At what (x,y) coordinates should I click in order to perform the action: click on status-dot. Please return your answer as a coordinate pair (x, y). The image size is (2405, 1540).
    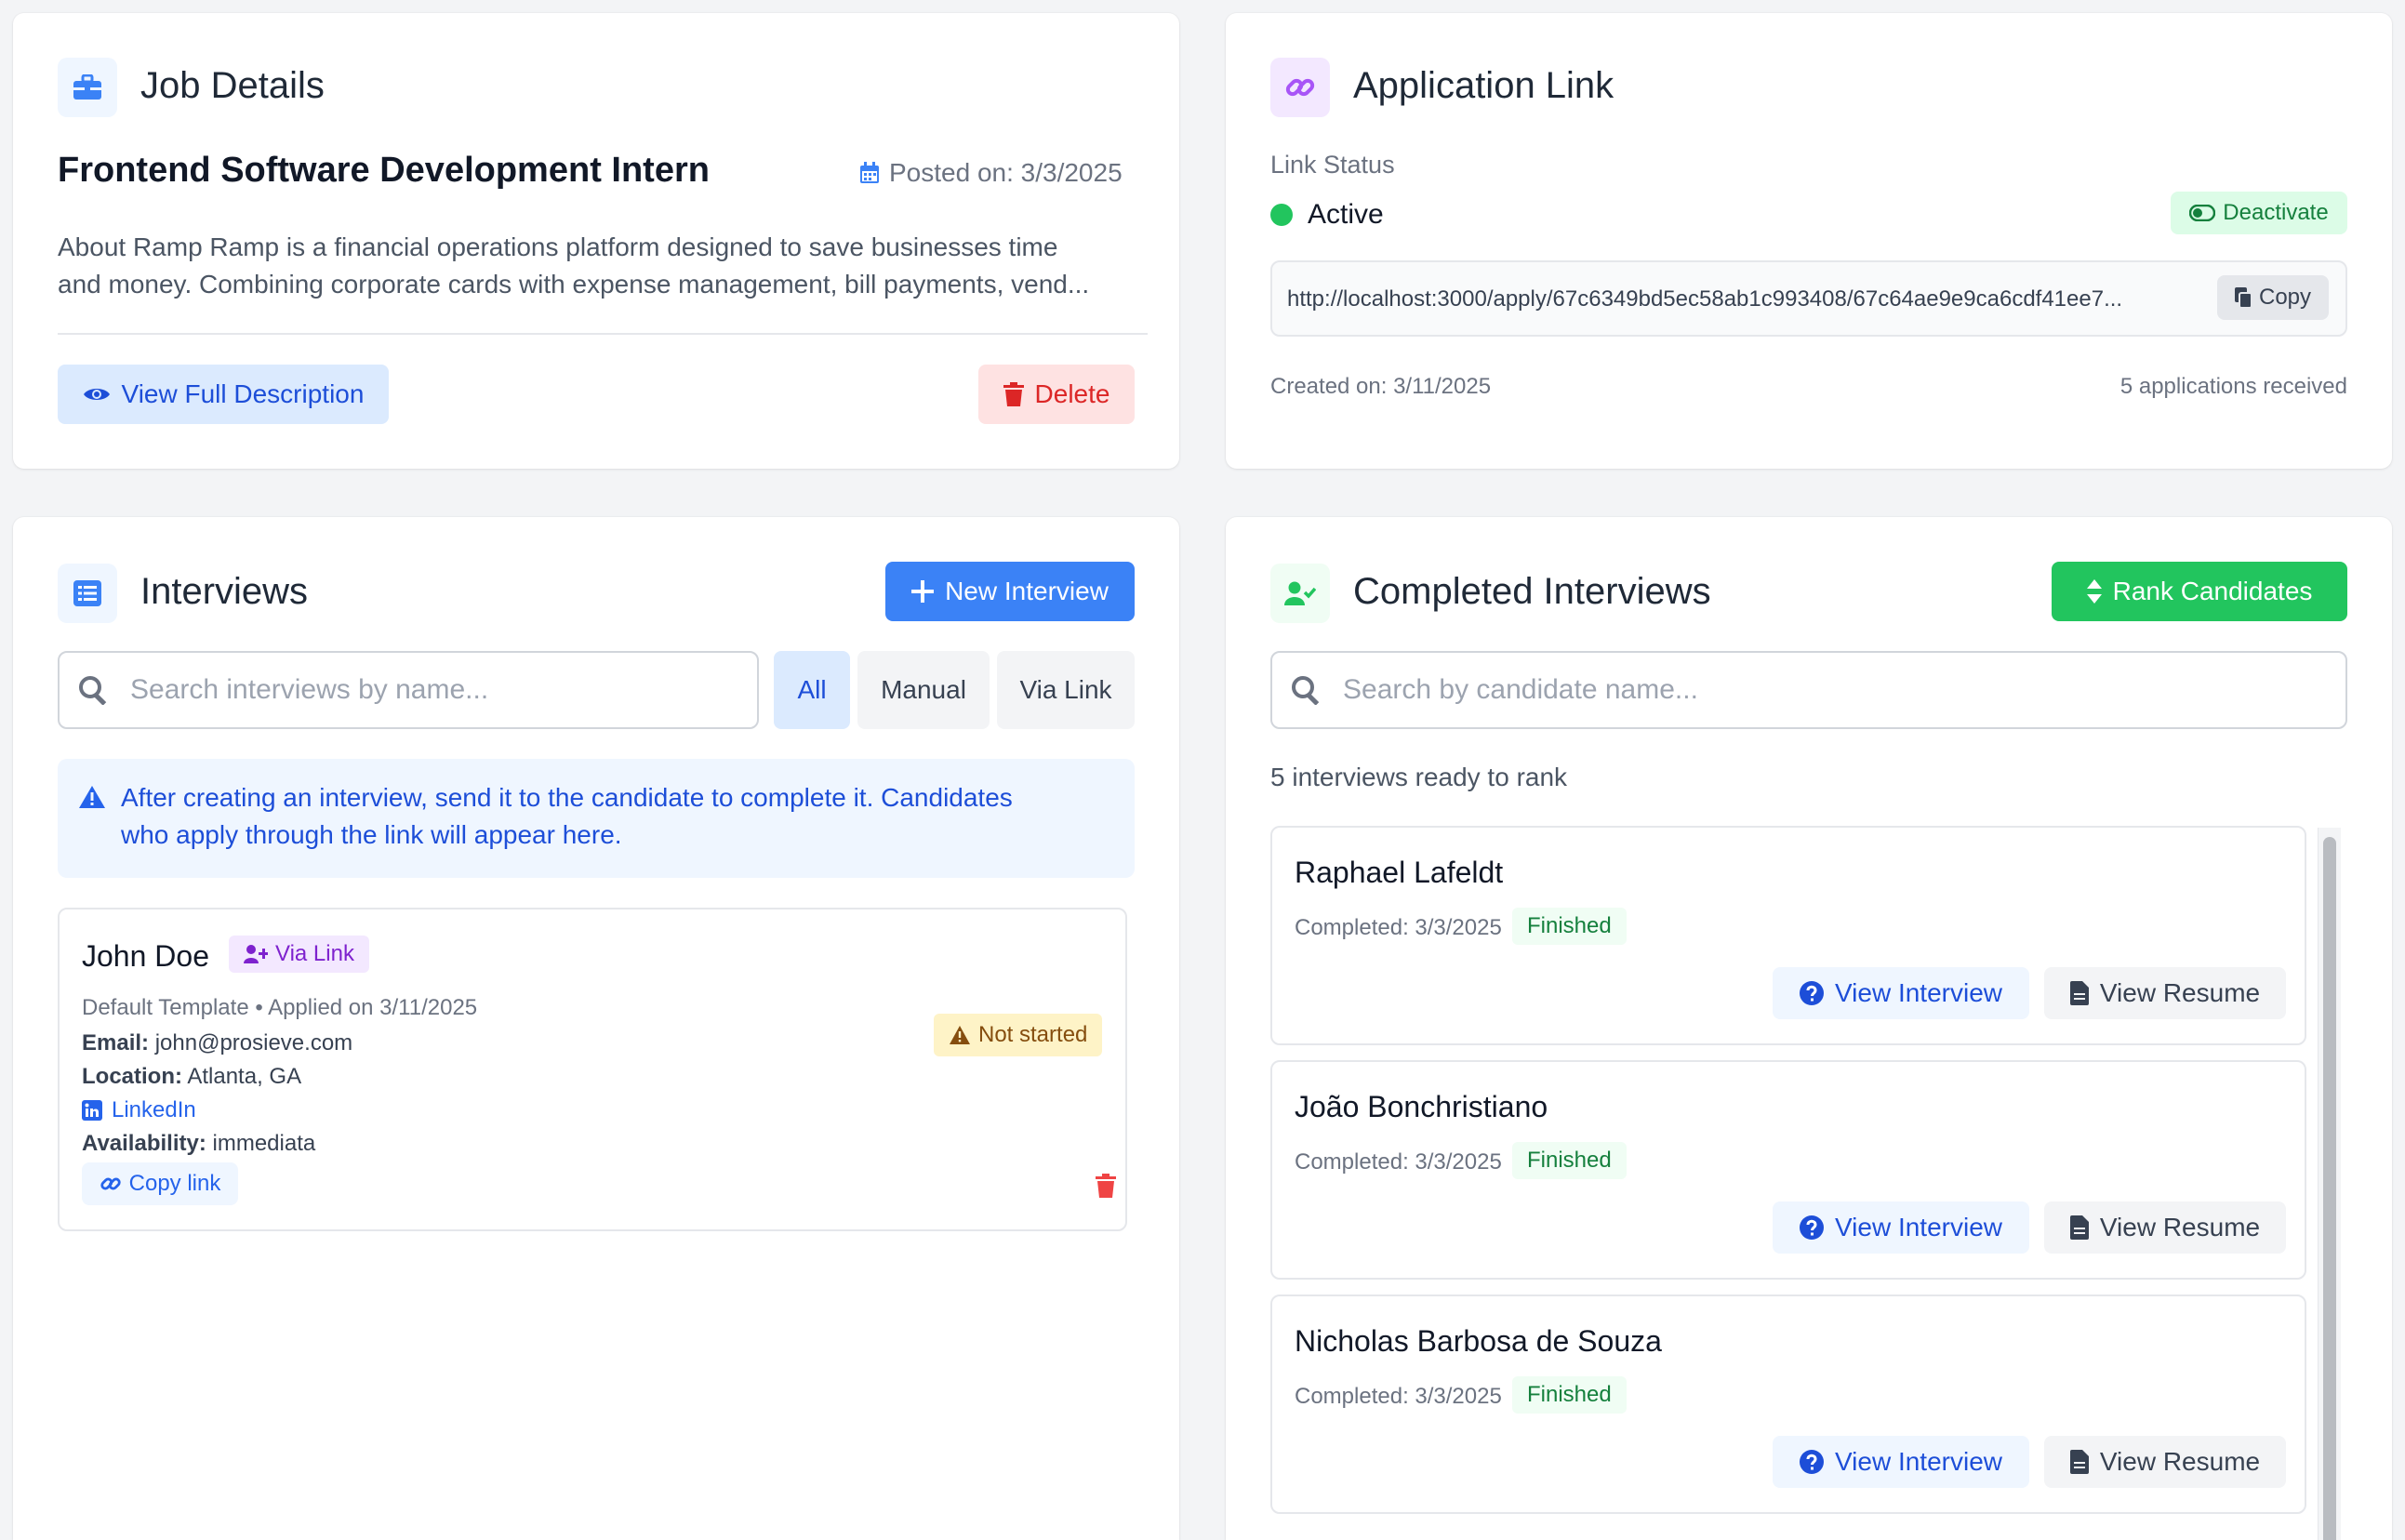
    Looking at the image, I should click on (1281, 215).